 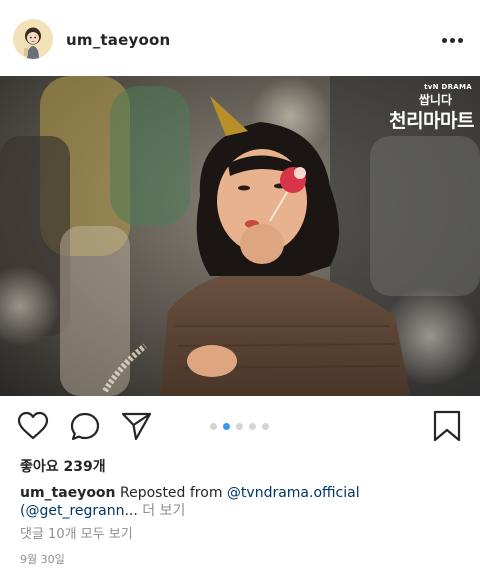 What do you see at coordinates (453, 41) in the screenshot?
I see `more-options-icon` at bounding box center [453, 41].